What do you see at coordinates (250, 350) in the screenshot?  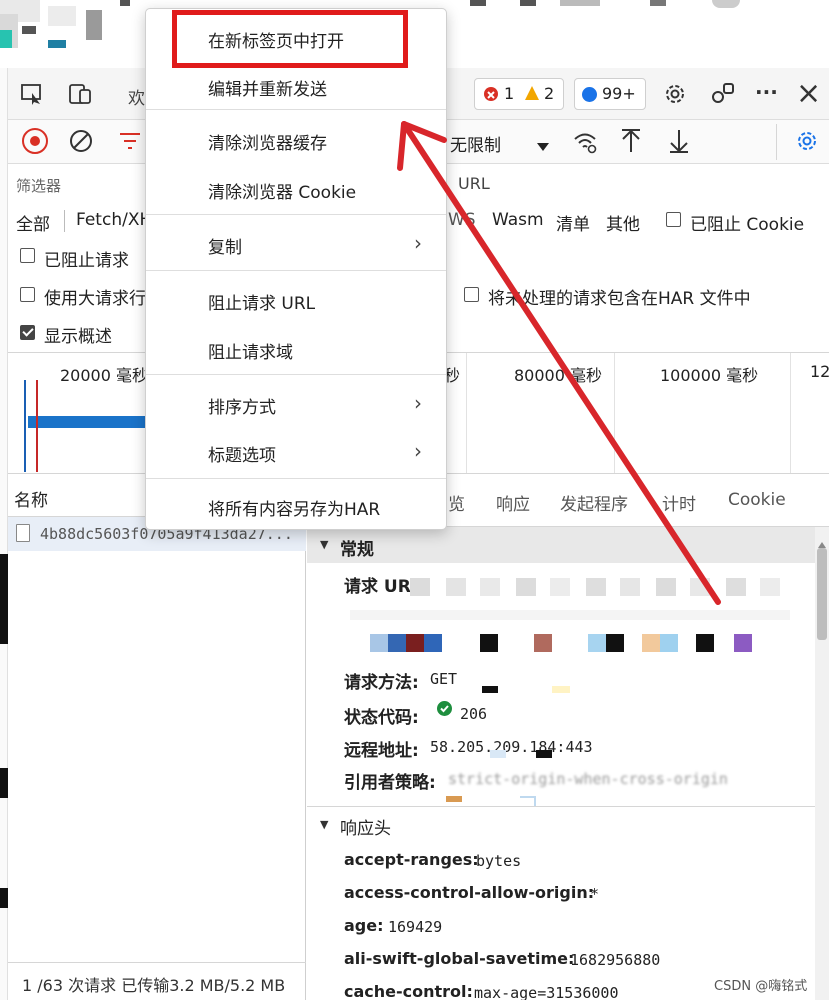 I see `menu-item-block-domain: 阻止请求域` at bounding box center [250, 350].